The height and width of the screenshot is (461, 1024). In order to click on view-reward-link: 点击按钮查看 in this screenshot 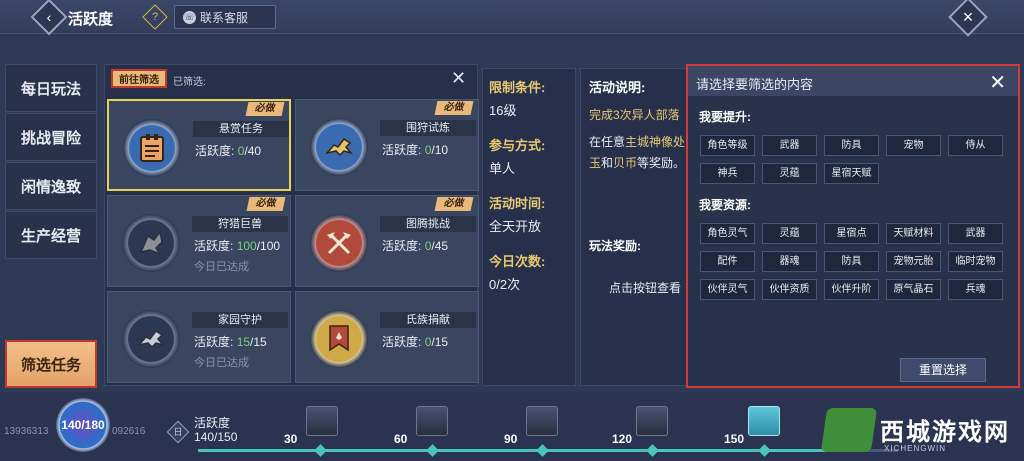, I will do `click(645, 287)`.